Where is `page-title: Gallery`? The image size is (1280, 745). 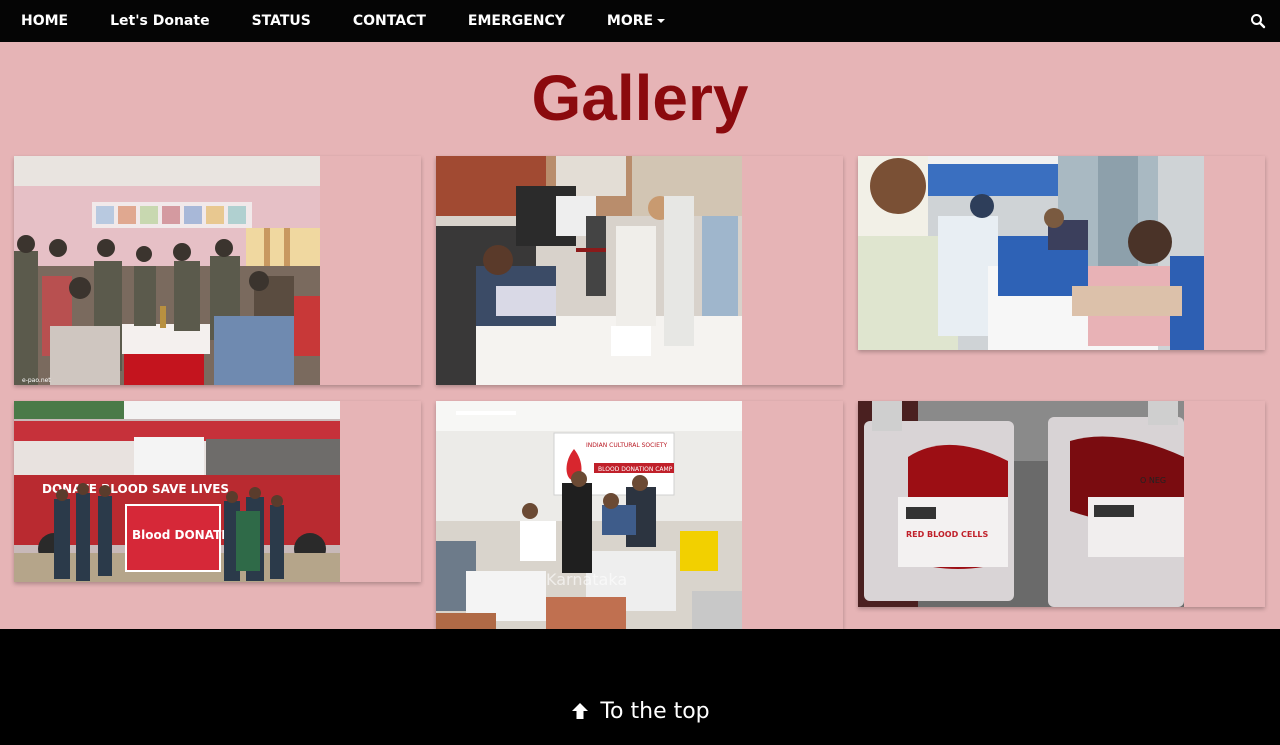 page-title: Gallery is located at coordinates (640, 98).